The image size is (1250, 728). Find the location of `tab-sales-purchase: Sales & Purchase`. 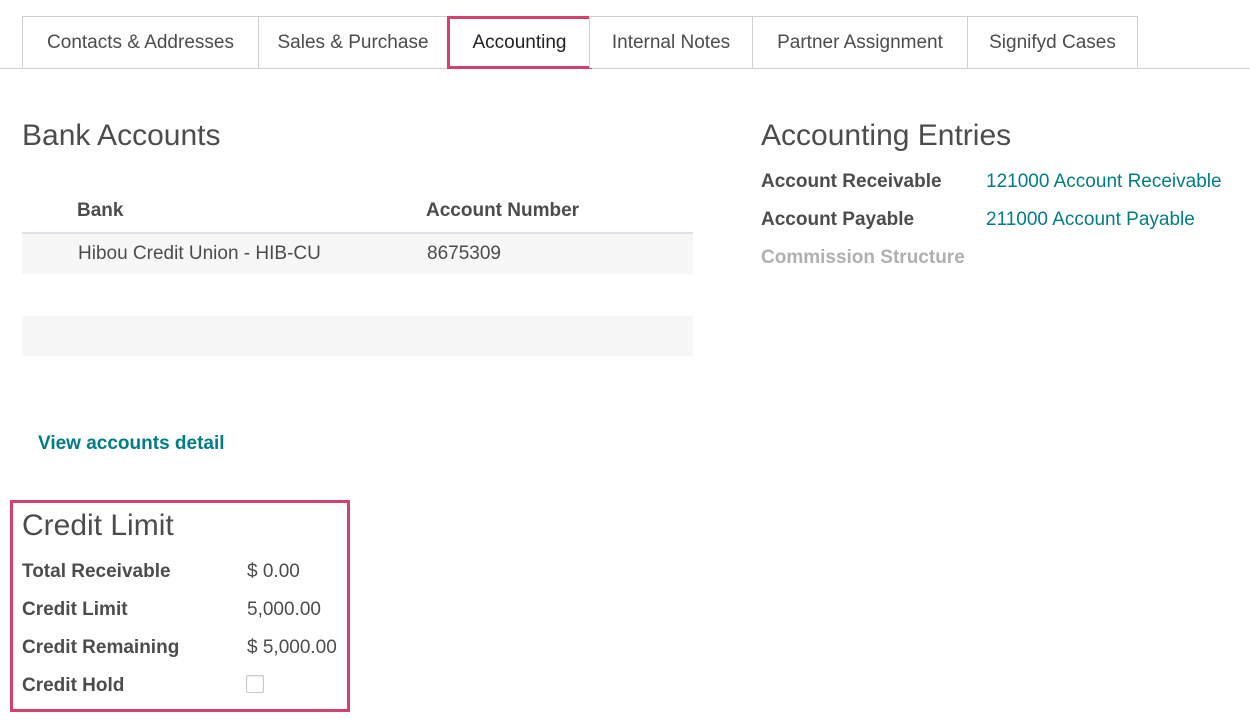

tab-sales-purchase: Sales & Purchase is located at coordinates (353, 42).